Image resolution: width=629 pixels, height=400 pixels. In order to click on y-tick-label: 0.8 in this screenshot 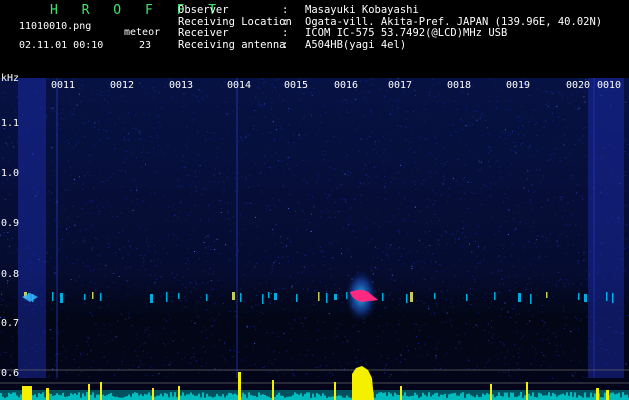, I will do `click(10, 274)`.